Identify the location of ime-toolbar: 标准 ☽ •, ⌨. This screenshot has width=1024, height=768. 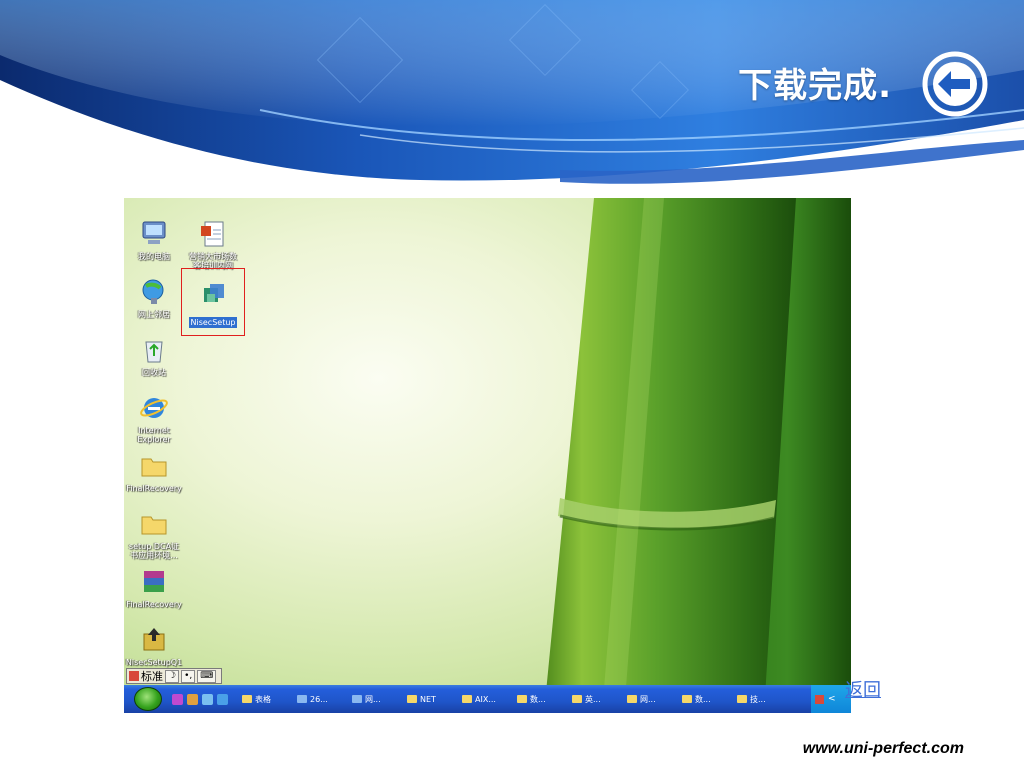
(174, 676).